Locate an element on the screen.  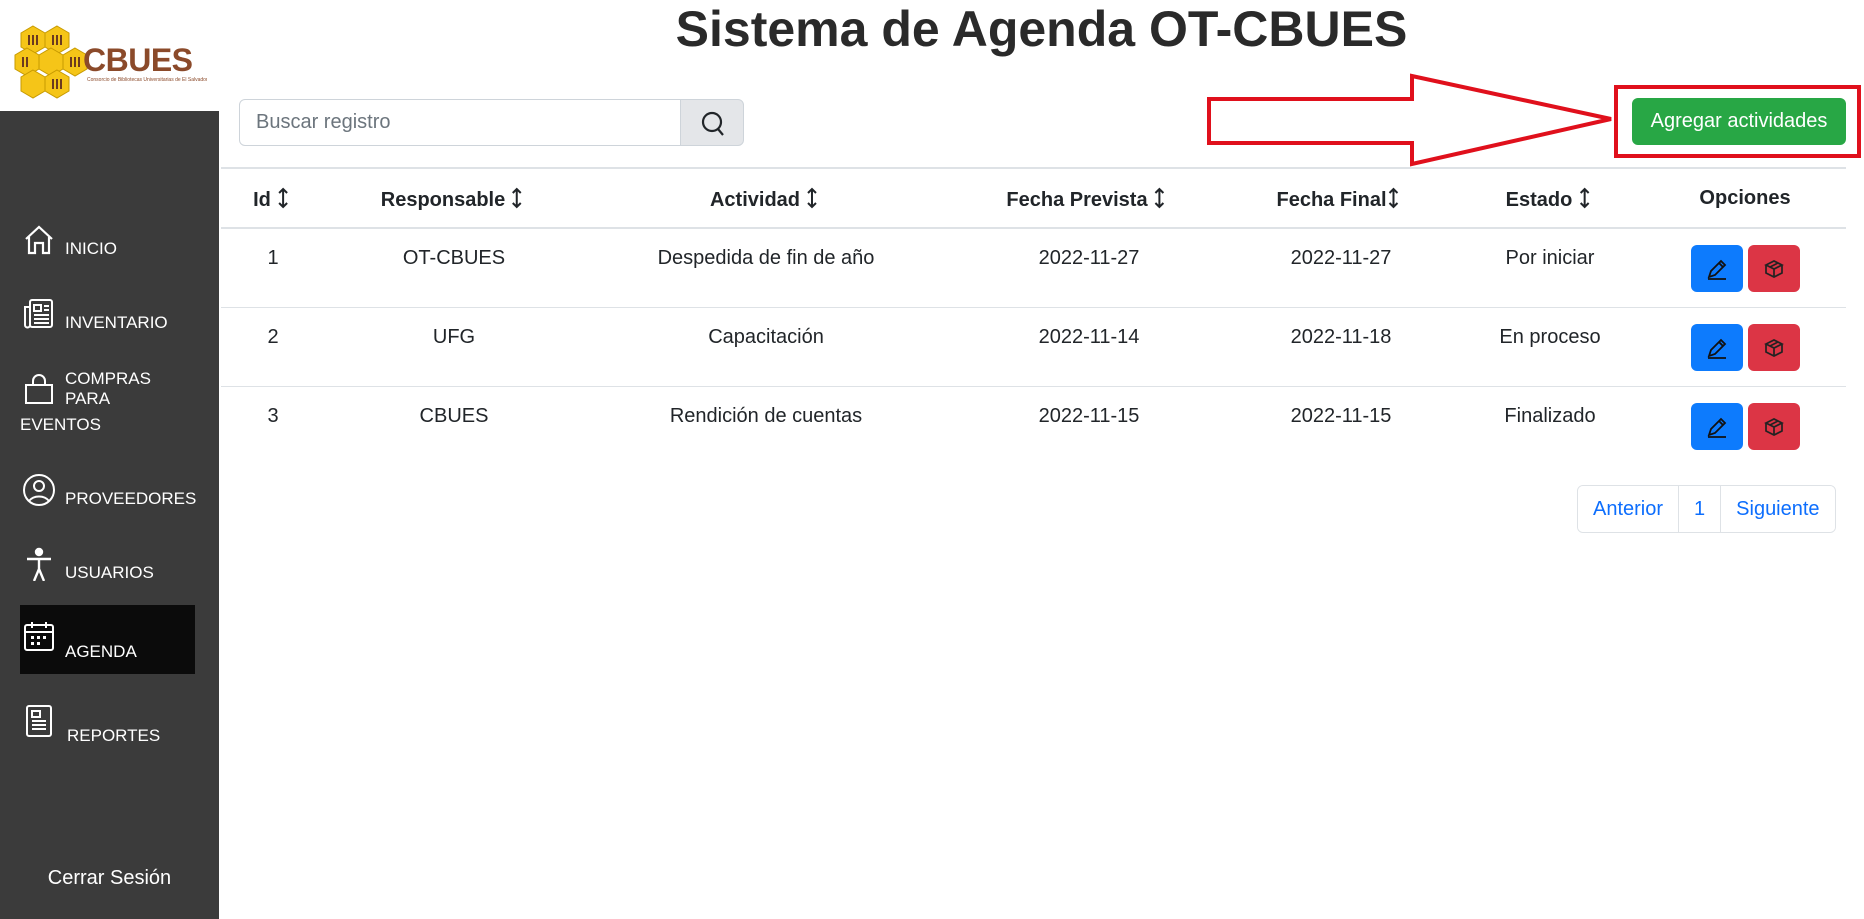
sidebar-item-agenda: AGENDA is located at coordinates (107, 639).